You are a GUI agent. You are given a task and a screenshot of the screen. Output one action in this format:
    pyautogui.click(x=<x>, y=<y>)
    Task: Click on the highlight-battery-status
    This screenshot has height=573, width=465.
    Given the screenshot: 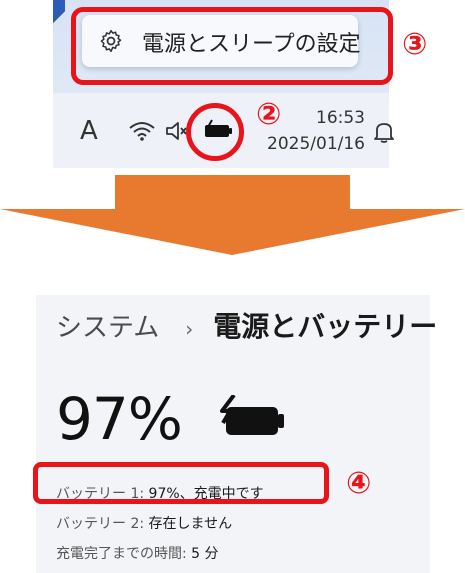 What is the action you would take?
    pyautogui.click(x=181, y=483)
    